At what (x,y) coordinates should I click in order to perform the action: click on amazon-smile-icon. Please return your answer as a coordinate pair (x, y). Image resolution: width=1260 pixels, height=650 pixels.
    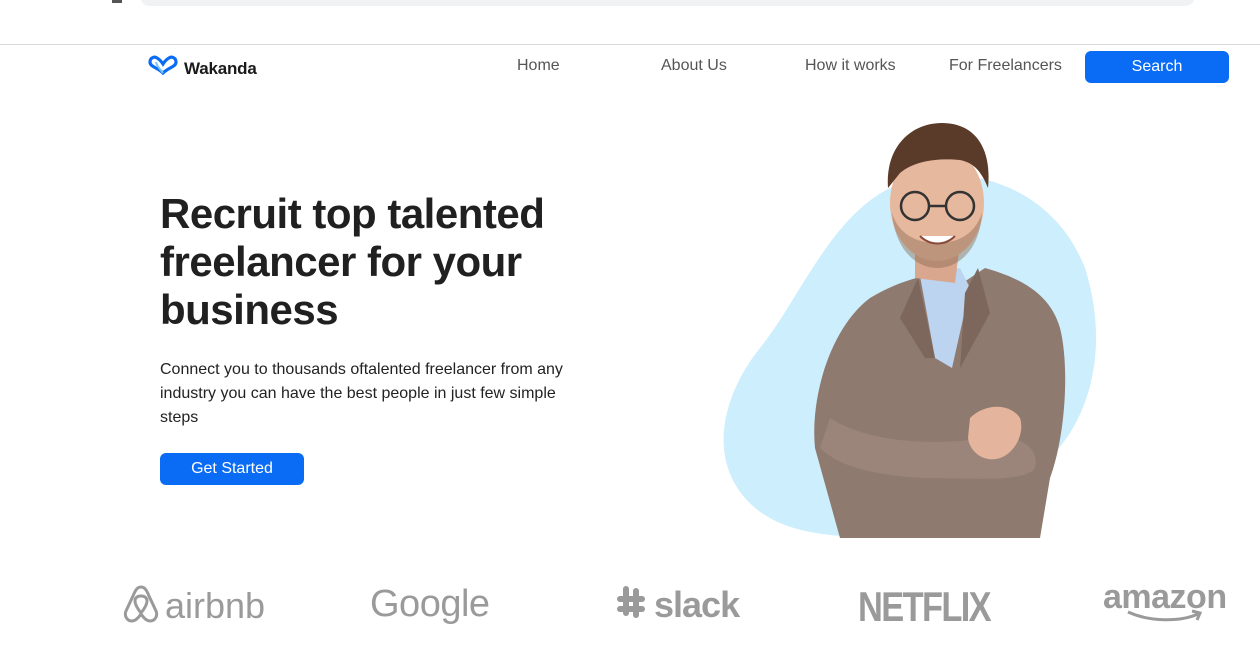
    Looking at the image, I should click on (1165, 618).